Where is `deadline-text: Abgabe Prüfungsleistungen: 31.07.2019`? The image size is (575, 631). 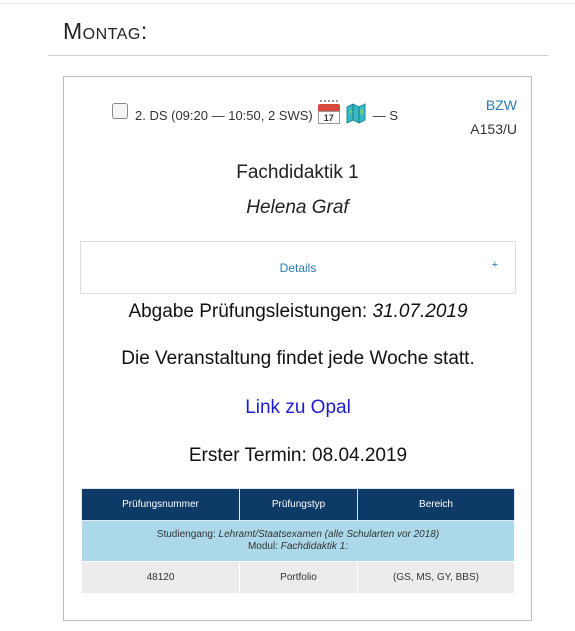 deadline-text: Abgabe Prüfungsleistungen: 31.07.2019 is located at coordinates (298, 312).